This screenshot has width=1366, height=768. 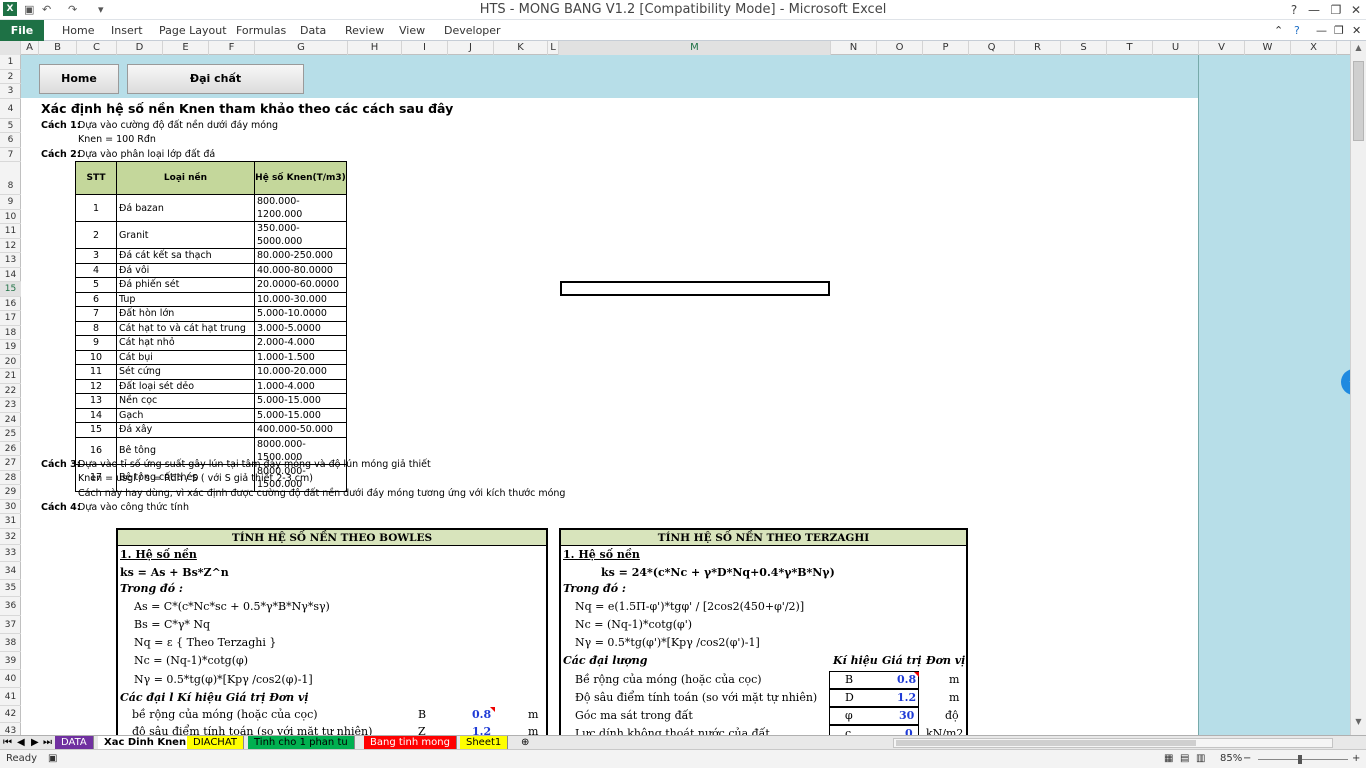 What do you see at coordinates (96, 386) in the screenshot?
I see `table-cell: 12` at bounding box center [96, 386].